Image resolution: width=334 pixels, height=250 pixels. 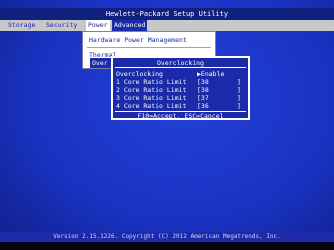 What do you see at coordinates (21, 25) in the screenshot?
I see `menu-storage: Storage` at bounding box center [21, 25].